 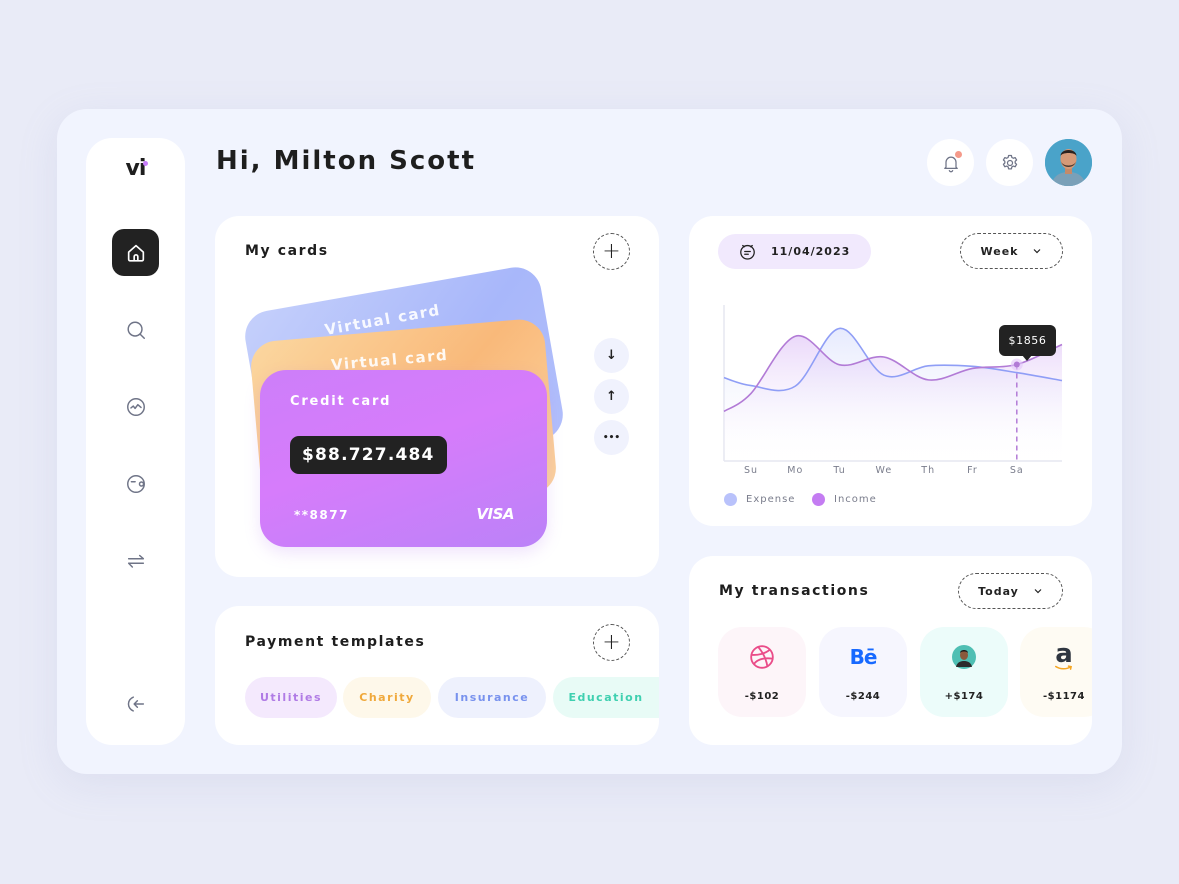 I want to click on sidebar-item-activity, so click(x=135, y=406).